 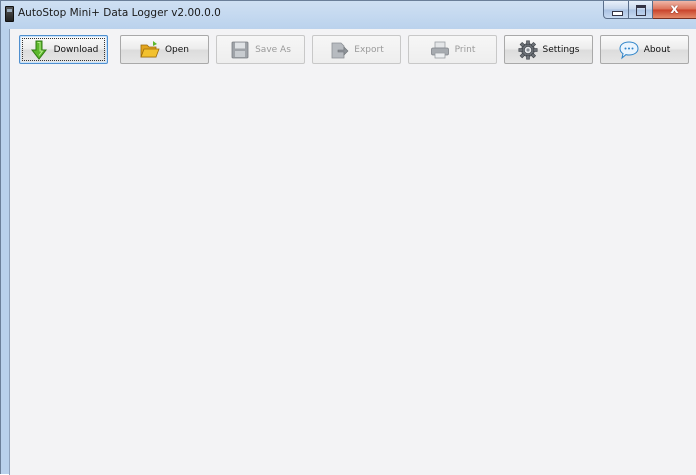 What do you see at coordinates (240, 49) in the screenshot?
I see `floppy-disk-icon` at bounding box center [240, 49].